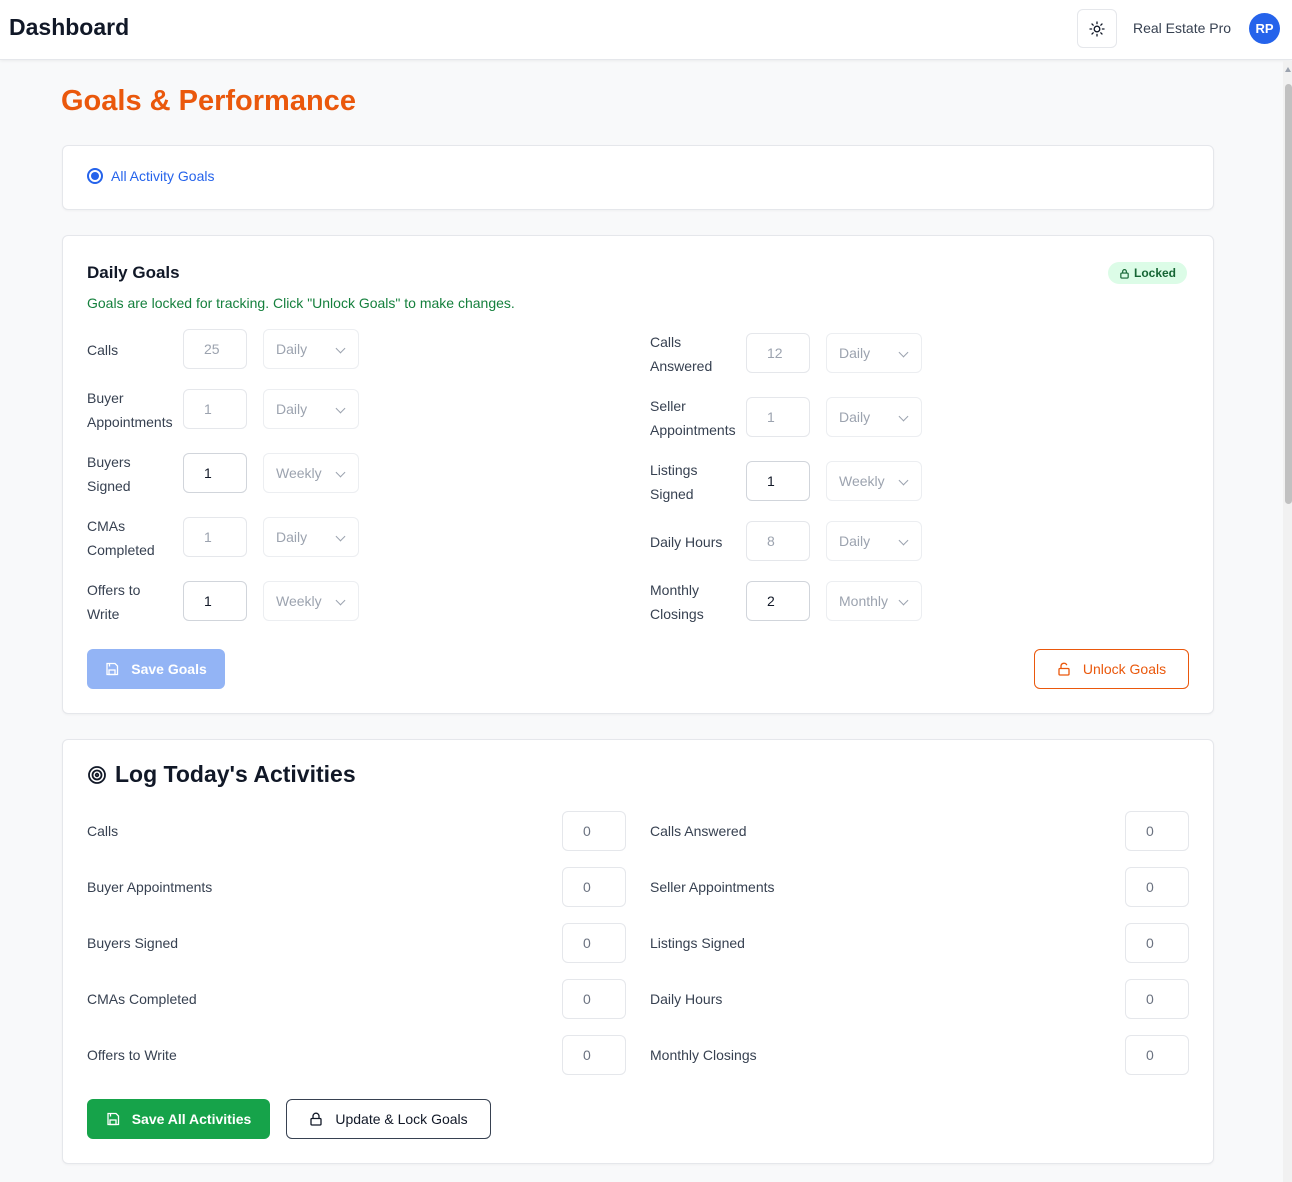 Image resolution: width=1292 pixels, height=1182 pixels. Describe the element at coordinates (311, 349) in the screenshot. I see `goal-period-calls: Daily` at that location.